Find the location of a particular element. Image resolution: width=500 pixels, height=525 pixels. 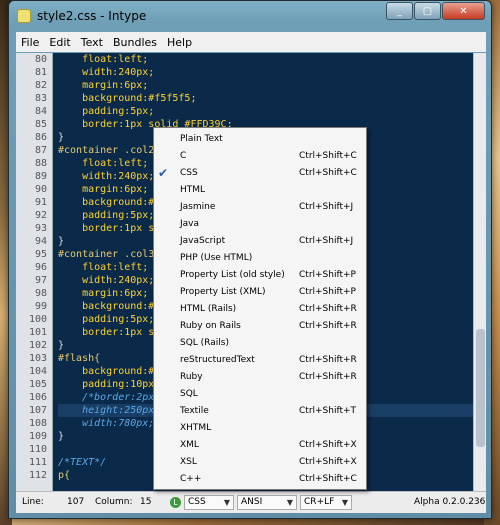

code-line: padding:5px; is located at coordinates (265, 111).